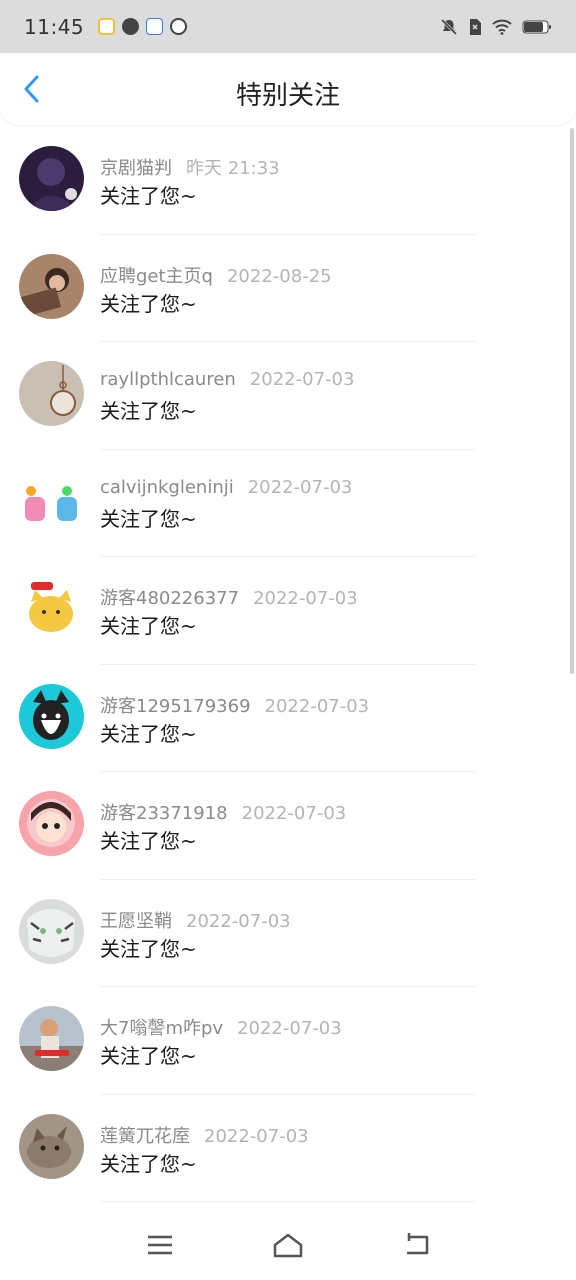 The width and height of the screenshot is (576, 1280). What do you see at coordinates (288, 826) in the screenshot?
I see `list-item: 游客23371918 2022-07-03 关注了您~` at bounding box center [288, 826].